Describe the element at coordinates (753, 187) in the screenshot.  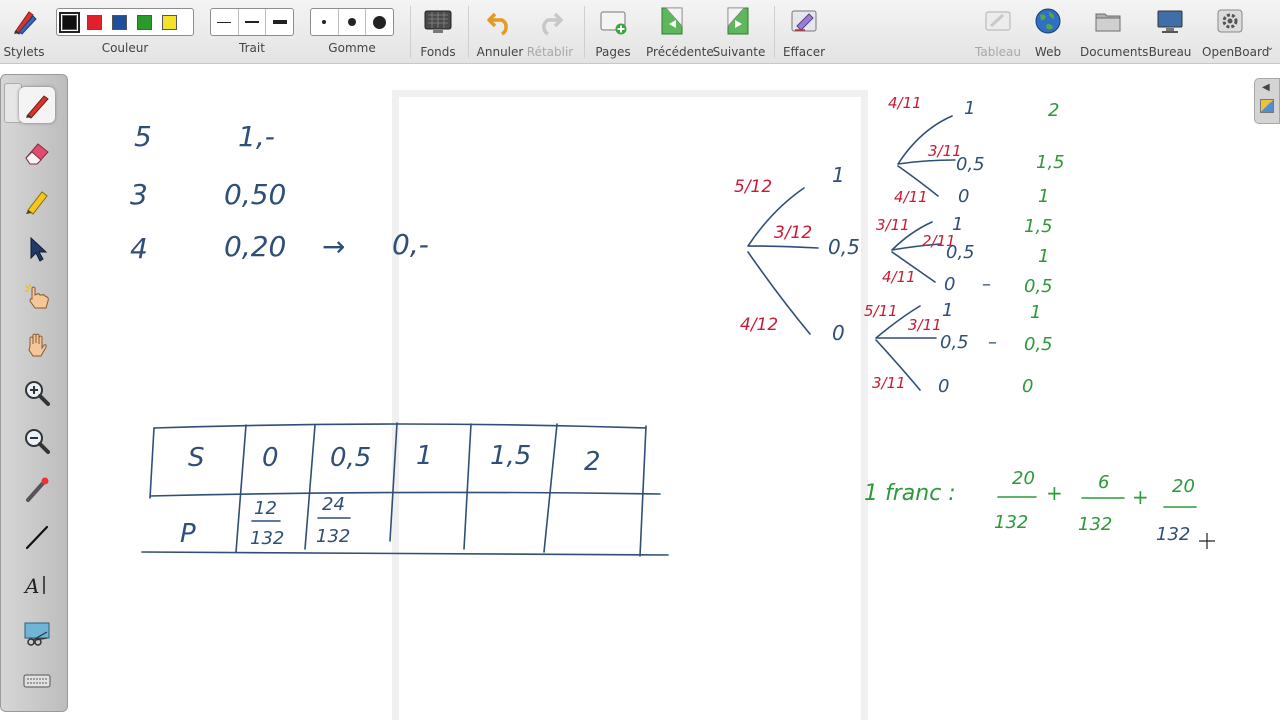
I see `branch-probability: 5/12` at that location.